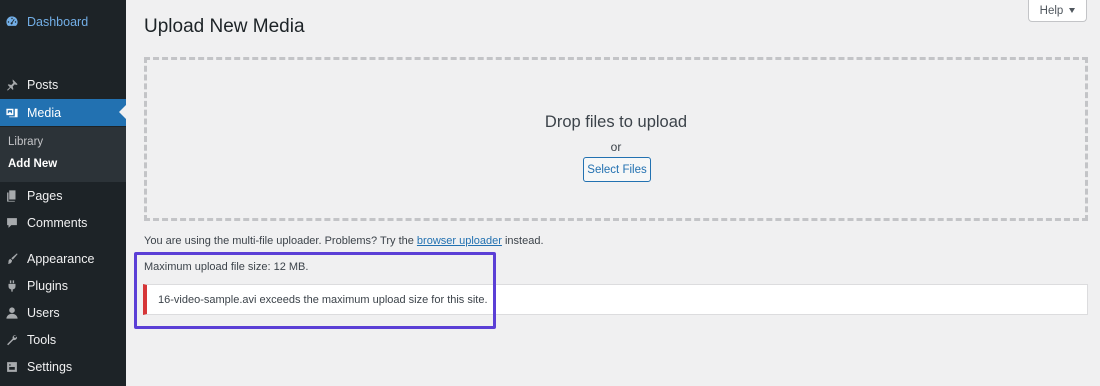 The width and height of the screenshot is (1100, 386). I want to click on sidebar-item-appearance: Appearance, so click(63, 258).